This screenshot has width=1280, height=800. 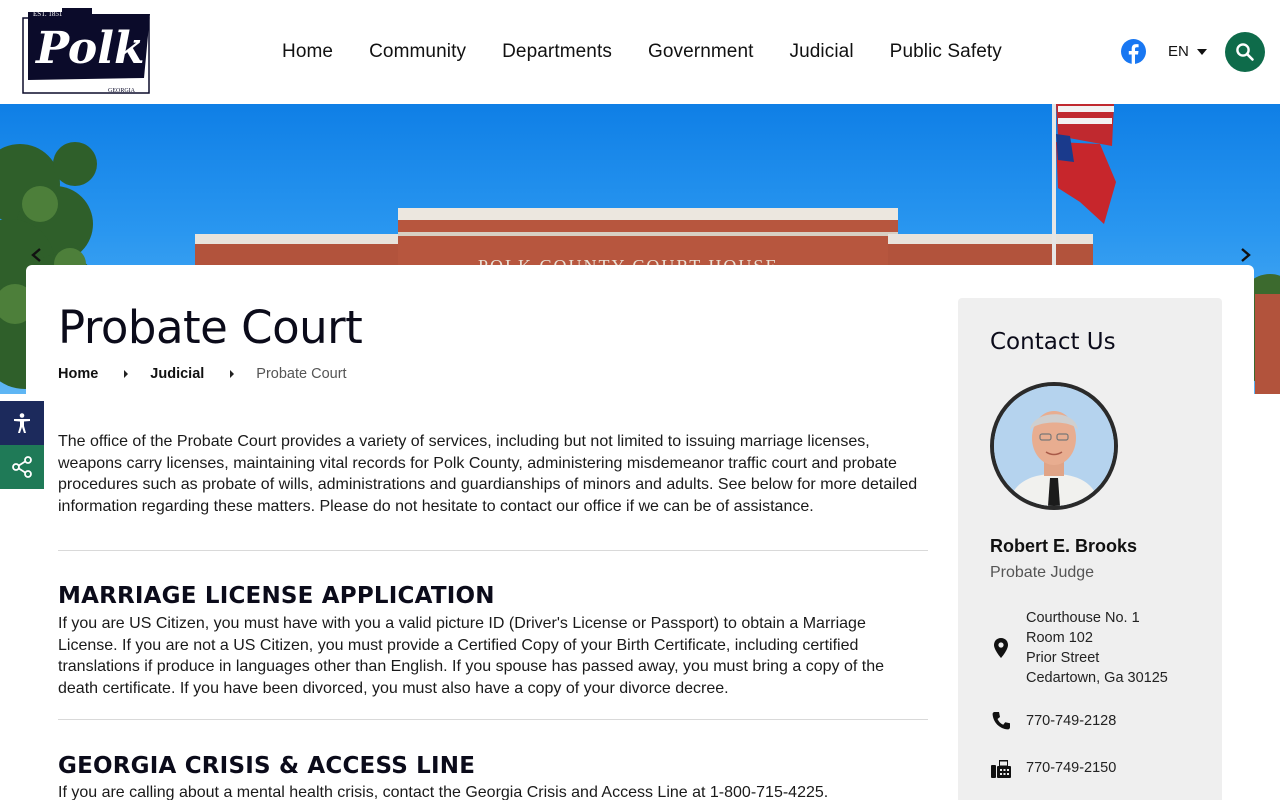 I want to click on breadcrumb-current: Probate Court, so click(x=301, y=374).